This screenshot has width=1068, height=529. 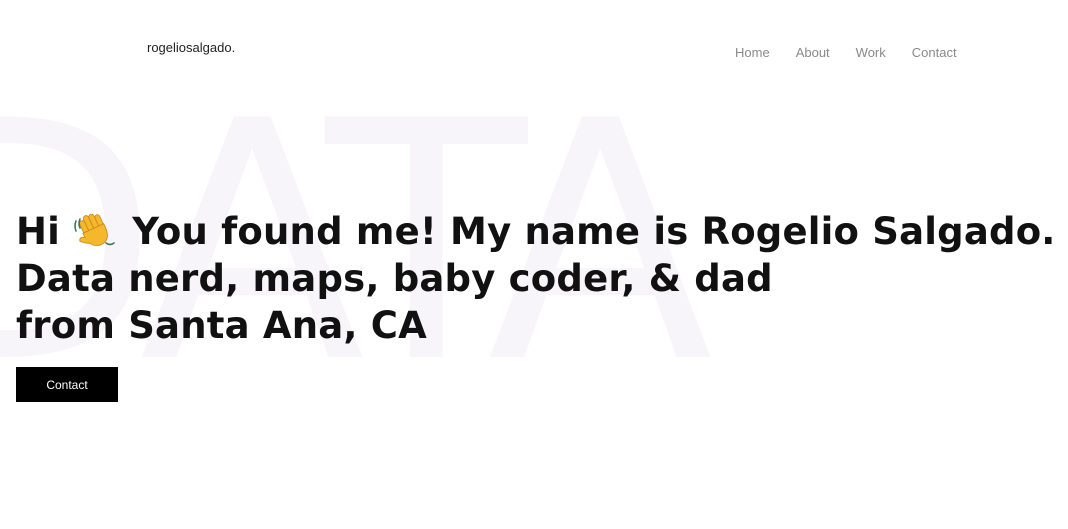 I want to click on waving-hand-icon, so click(x=94, y=229).